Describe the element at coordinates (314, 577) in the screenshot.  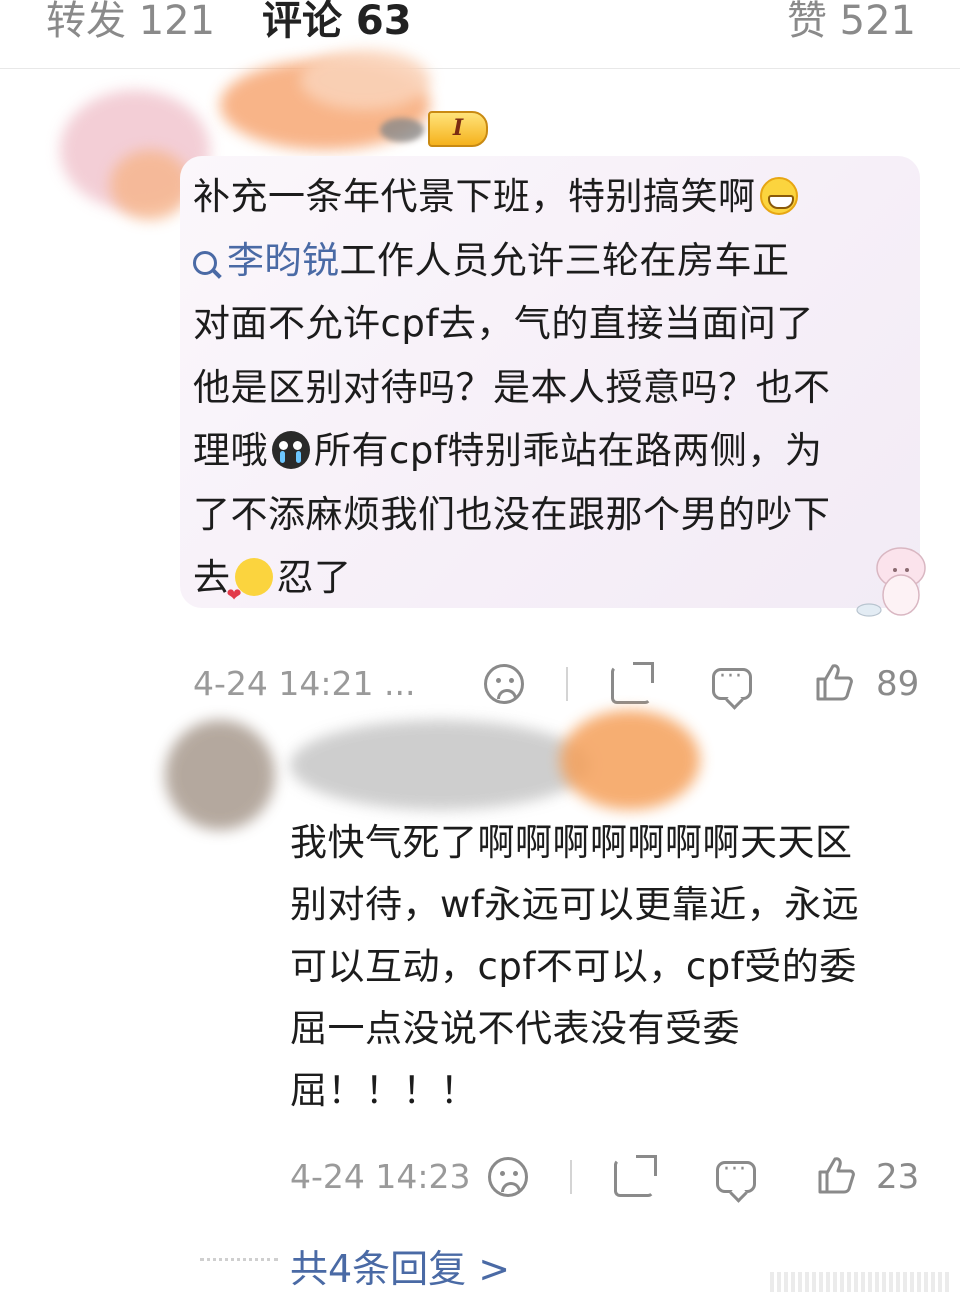
I see `comment-1-line: 忍了` at that location.